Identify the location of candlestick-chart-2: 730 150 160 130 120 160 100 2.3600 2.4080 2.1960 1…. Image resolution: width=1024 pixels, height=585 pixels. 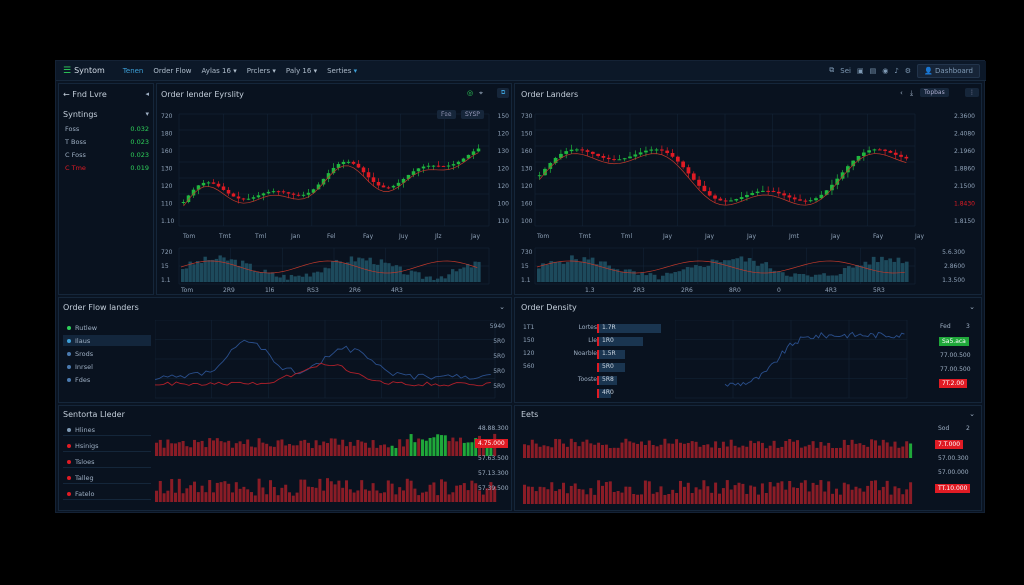
(749, 173).